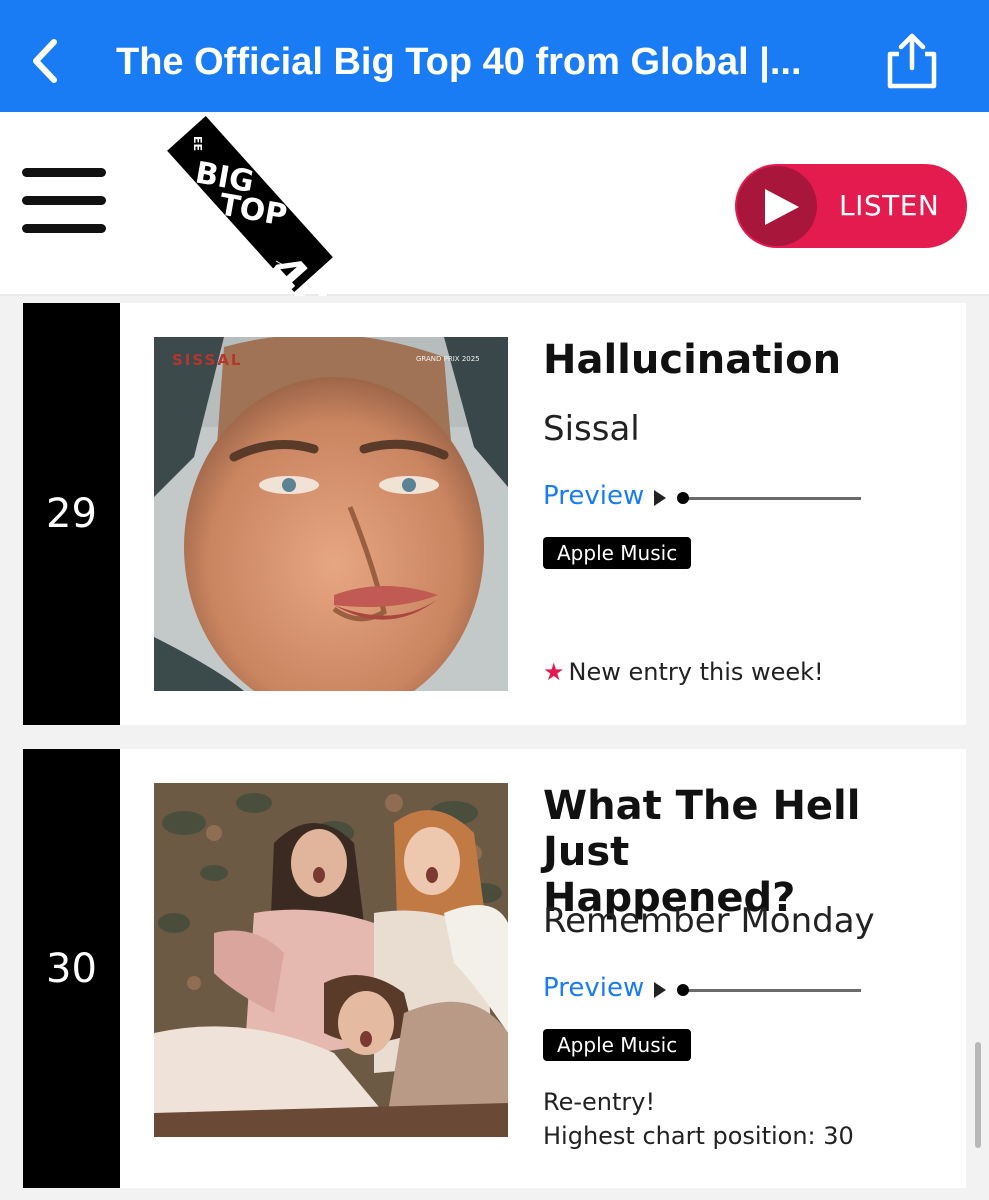  What do you see at coordinates (599, 1102) in the screenshot?
I see `entry-note-line: Re-entry!` at bounding box center [599, 1102].